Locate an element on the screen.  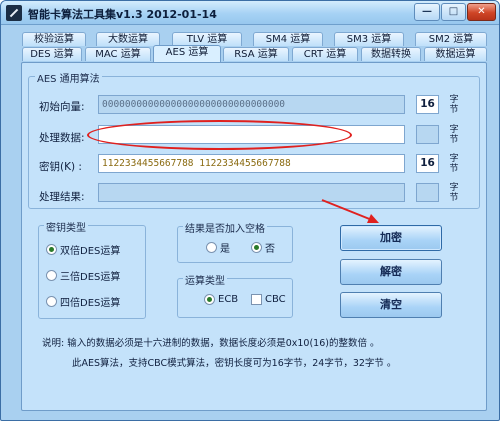
add-space-no-label: 否 is located at coordinates (270, 249).